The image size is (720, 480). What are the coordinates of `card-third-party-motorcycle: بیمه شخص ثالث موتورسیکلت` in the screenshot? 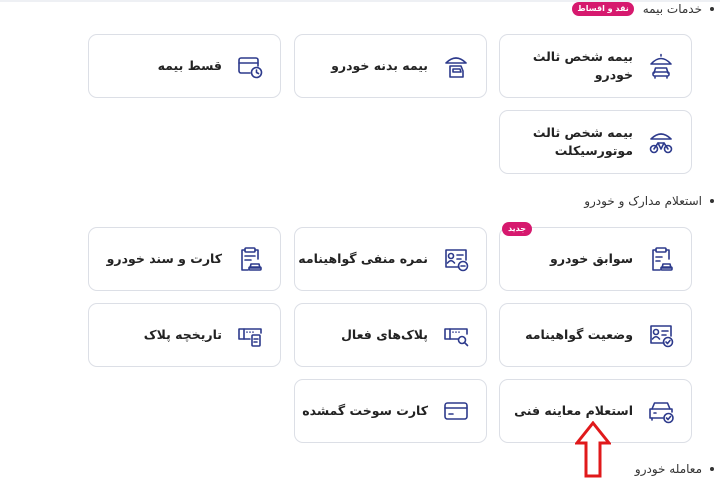 It's located at (595, 142).